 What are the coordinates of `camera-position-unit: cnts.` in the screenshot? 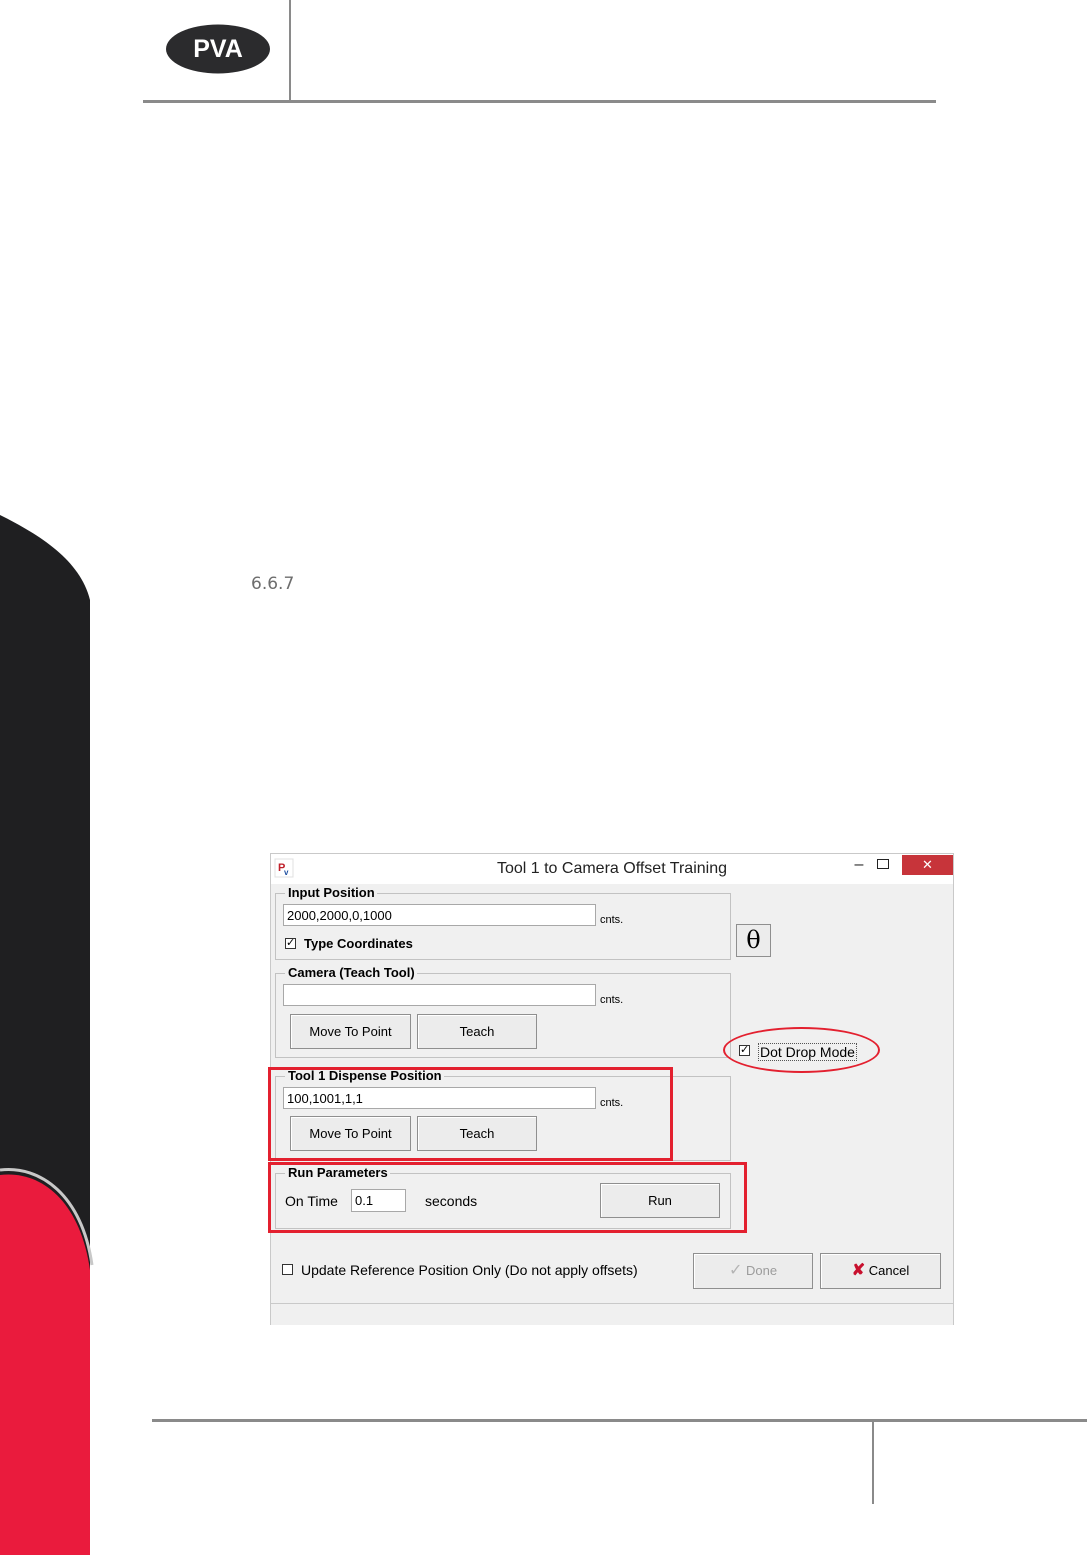 It's located at (612, 1000).